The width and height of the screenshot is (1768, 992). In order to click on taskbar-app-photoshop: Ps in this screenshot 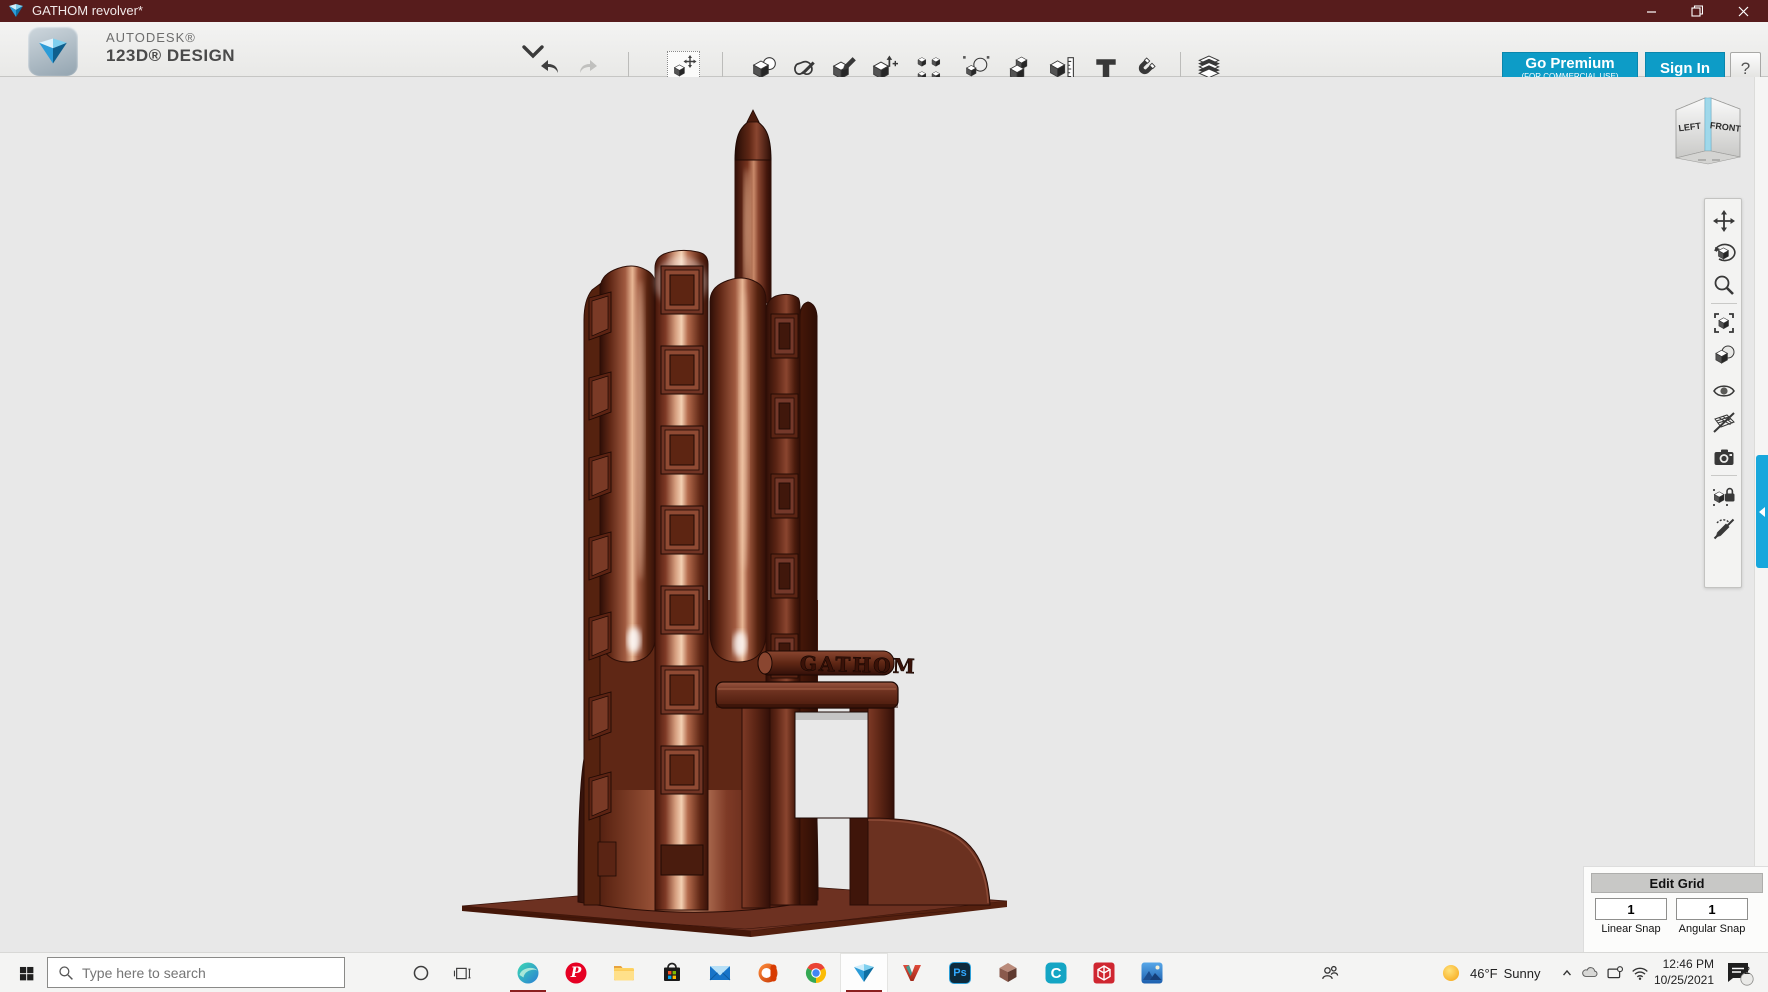, I will do `click(960, 972)`.